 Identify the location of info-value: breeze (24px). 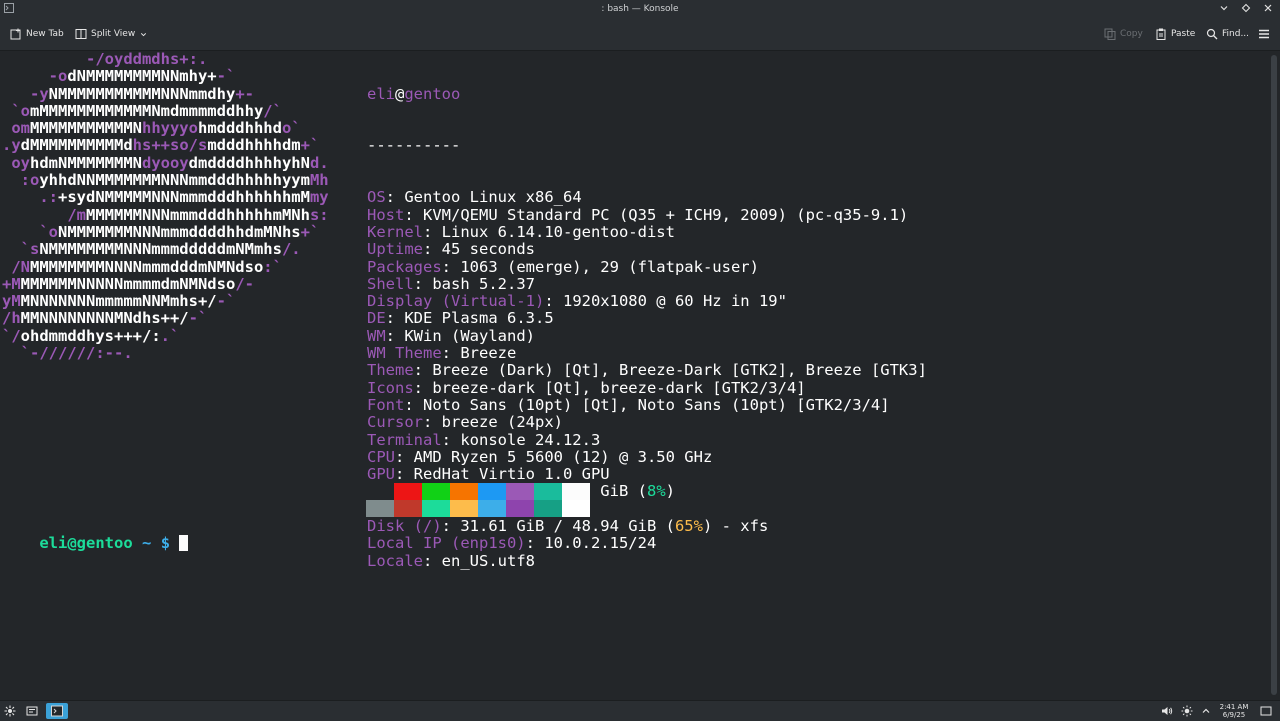
(502, 422).